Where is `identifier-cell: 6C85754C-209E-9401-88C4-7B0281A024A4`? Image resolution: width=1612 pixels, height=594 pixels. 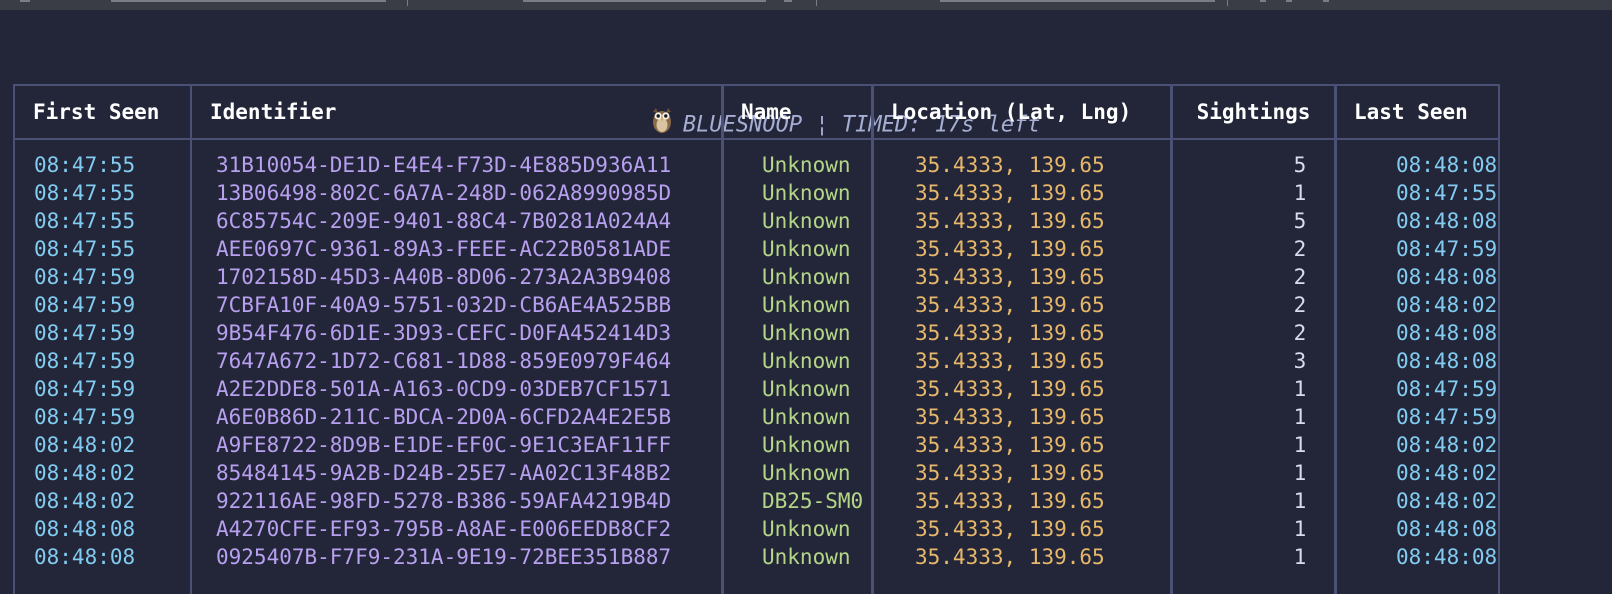 identifier-cell: 6C85754C-209E-9401-88C4-7B0281A024A4 is located at coordinates (444, 221).